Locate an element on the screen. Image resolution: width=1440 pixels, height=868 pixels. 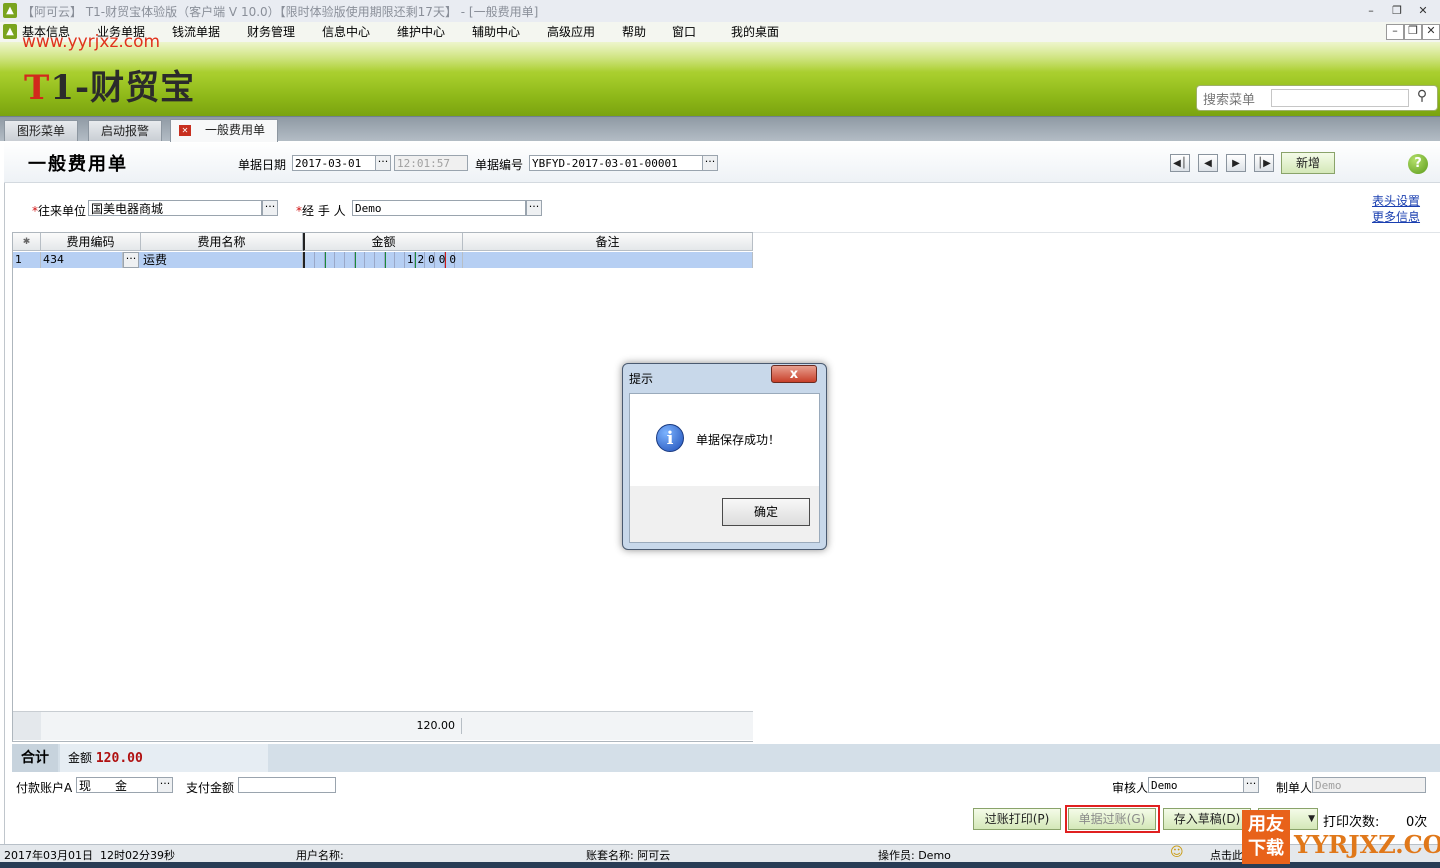
row-code: 434 is located at coordinates (82, 260).